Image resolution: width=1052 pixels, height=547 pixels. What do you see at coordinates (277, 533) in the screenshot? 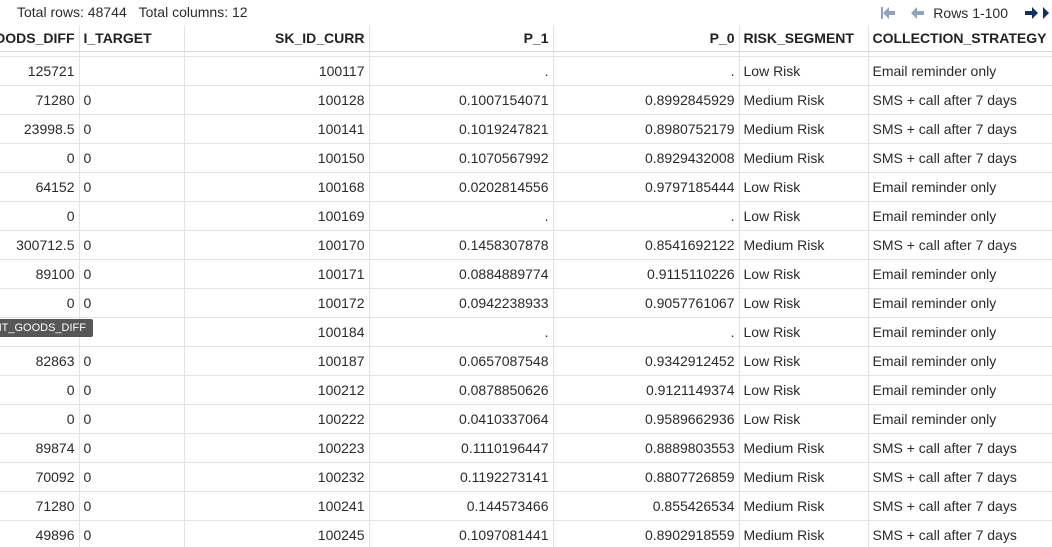
I see `sk-id-curr-cell: 100245` at bounding box center [277, 533].